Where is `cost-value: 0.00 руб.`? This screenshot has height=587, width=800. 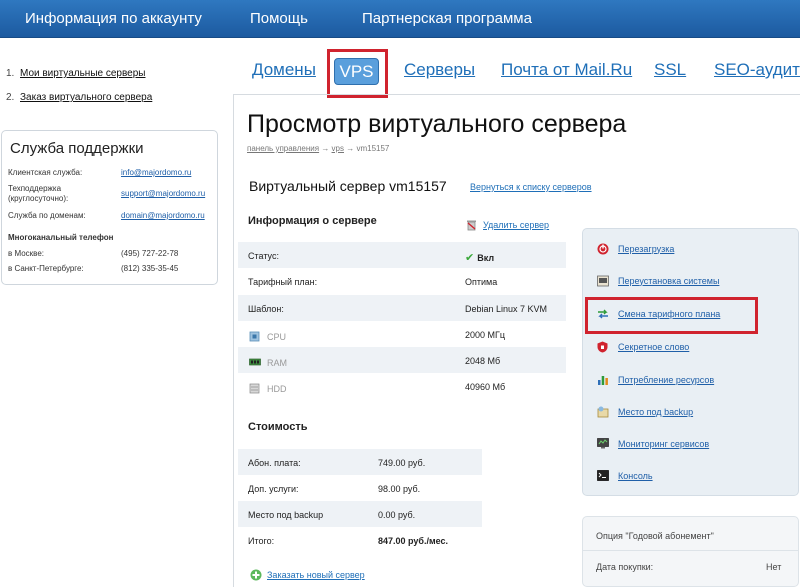 cost-value: 0.00 руб. is located at coordinates (397, 515).